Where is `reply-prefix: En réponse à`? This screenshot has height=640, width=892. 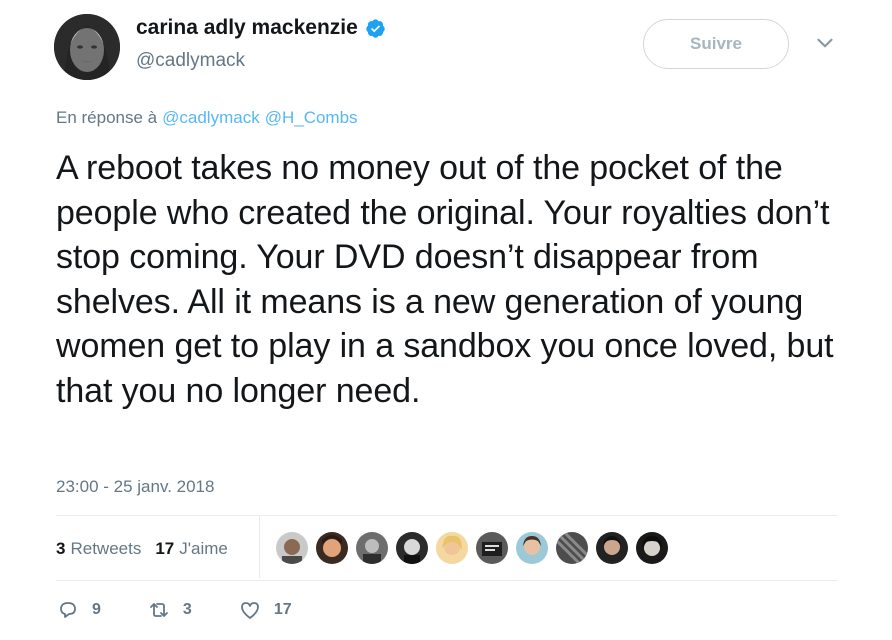
reply-prefix: En réponse à is located at coordinates (107, 117).